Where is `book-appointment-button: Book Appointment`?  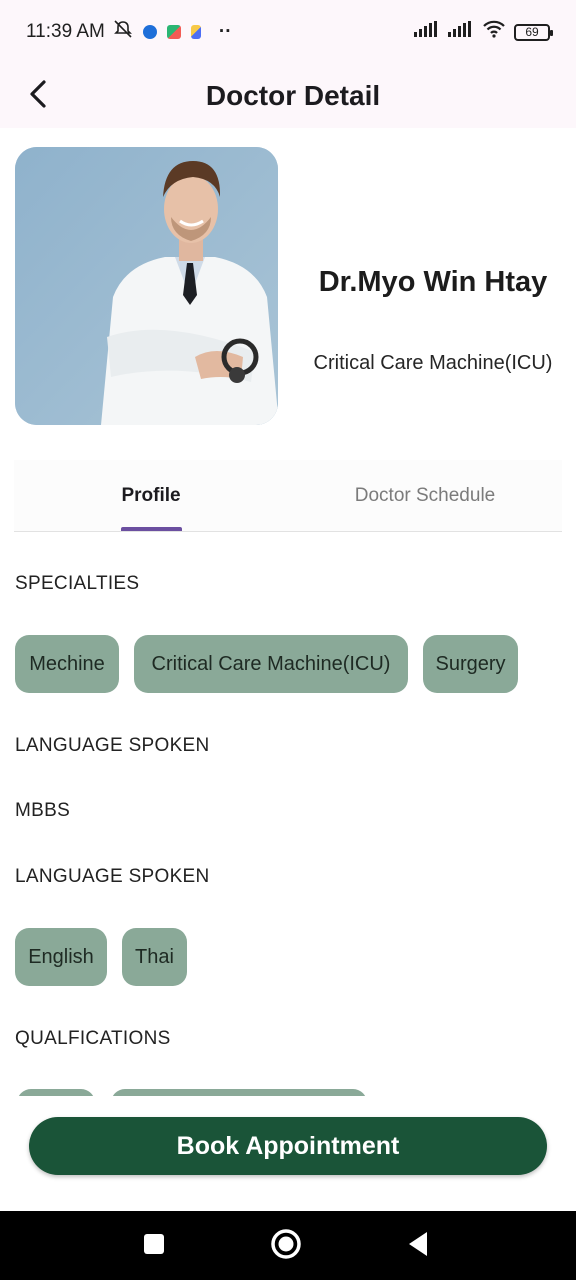
book-appointment-button: Book Appointment is located at coordinates (288, 1146).